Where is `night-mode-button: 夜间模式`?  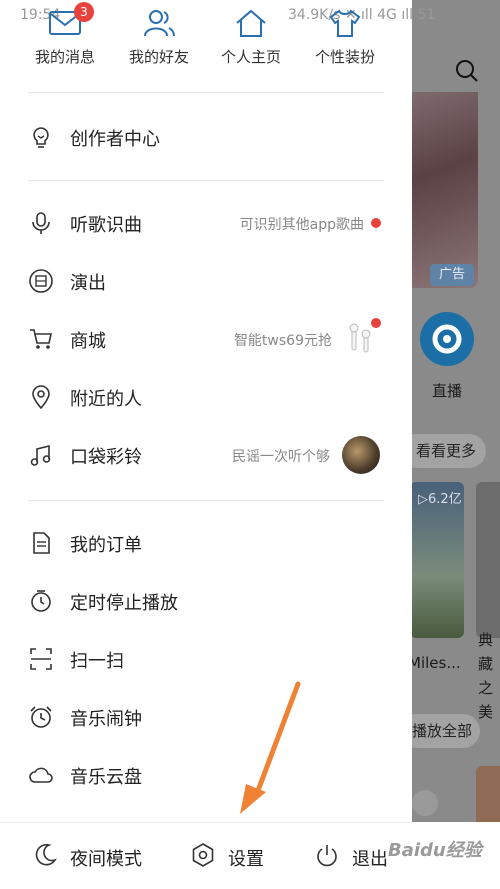 night-mode-button: 夜间模式 is located at coordinates (97, 856).